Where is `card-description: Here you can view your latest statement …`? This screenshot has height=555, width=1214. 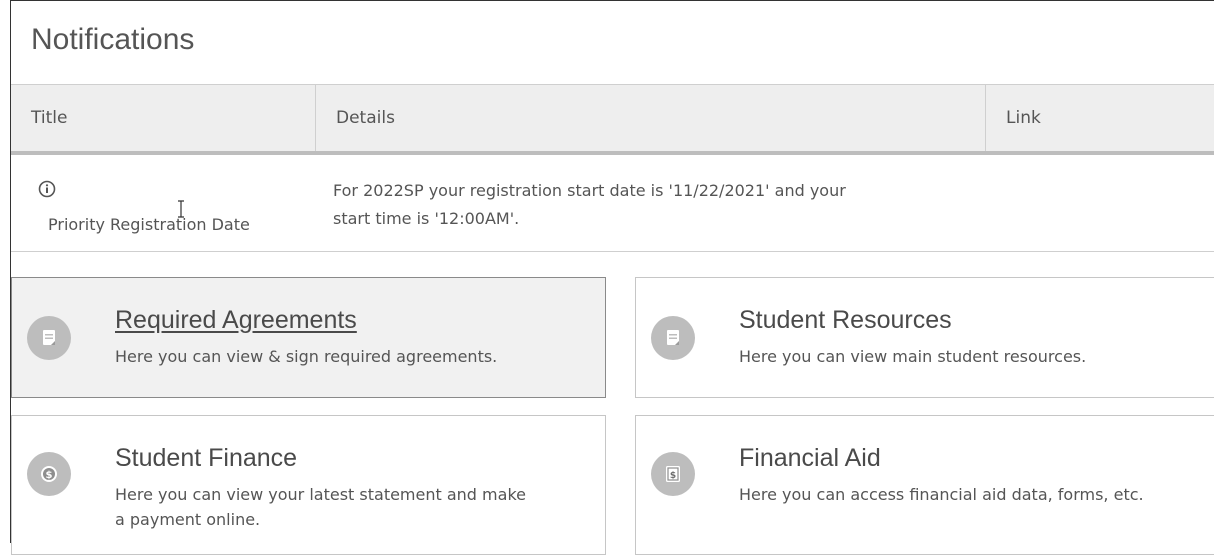 card-description: Here you can view your latest statement … is located at coordinates (355, 507).